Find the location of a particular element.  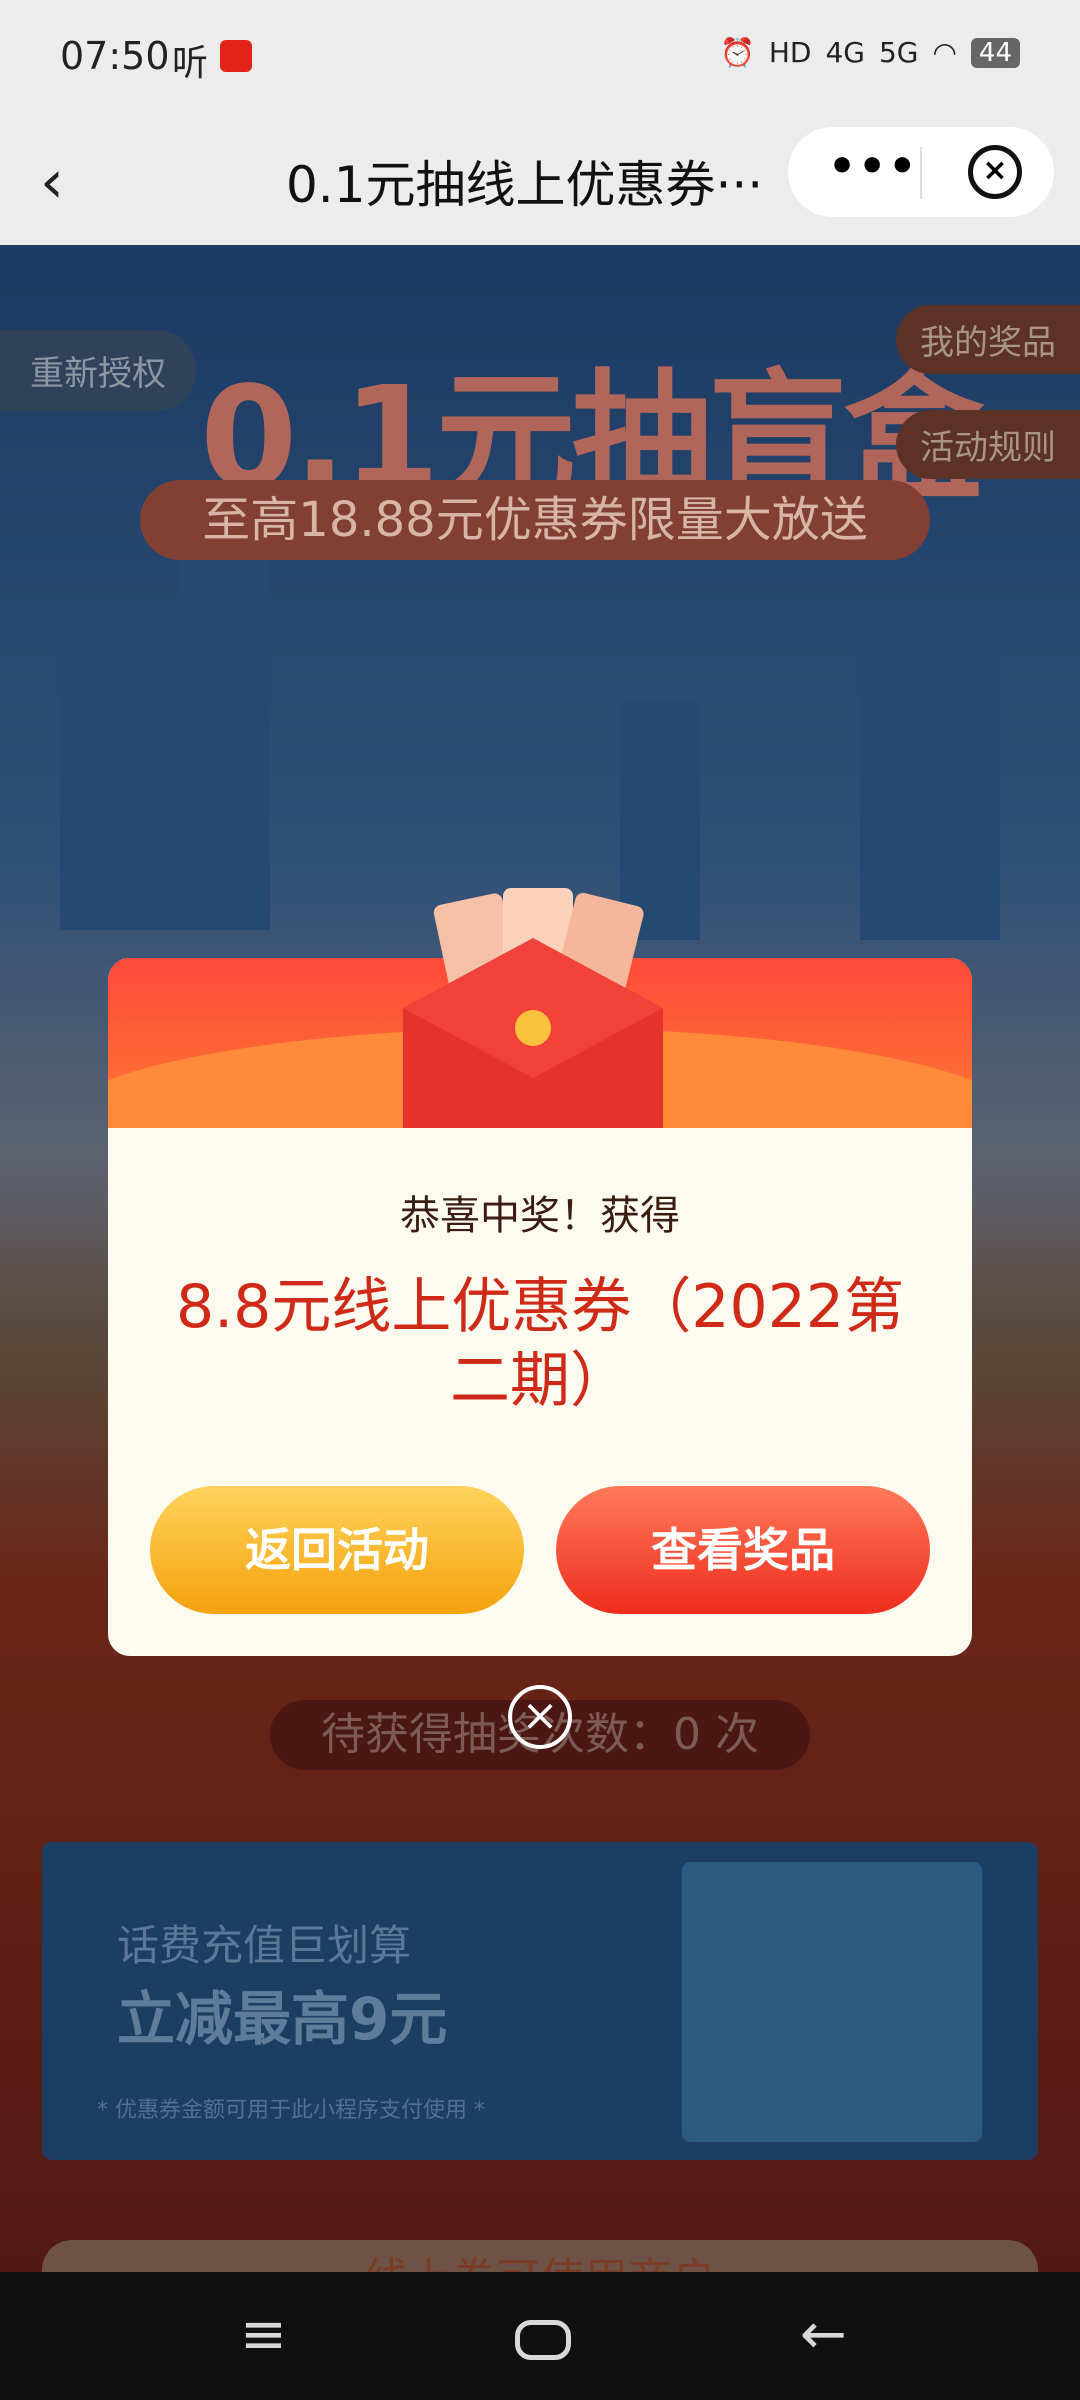

navigation-bar: ‹ 0.1元抽线上优惠券··· ••• × is located at coordinates (540, 180).